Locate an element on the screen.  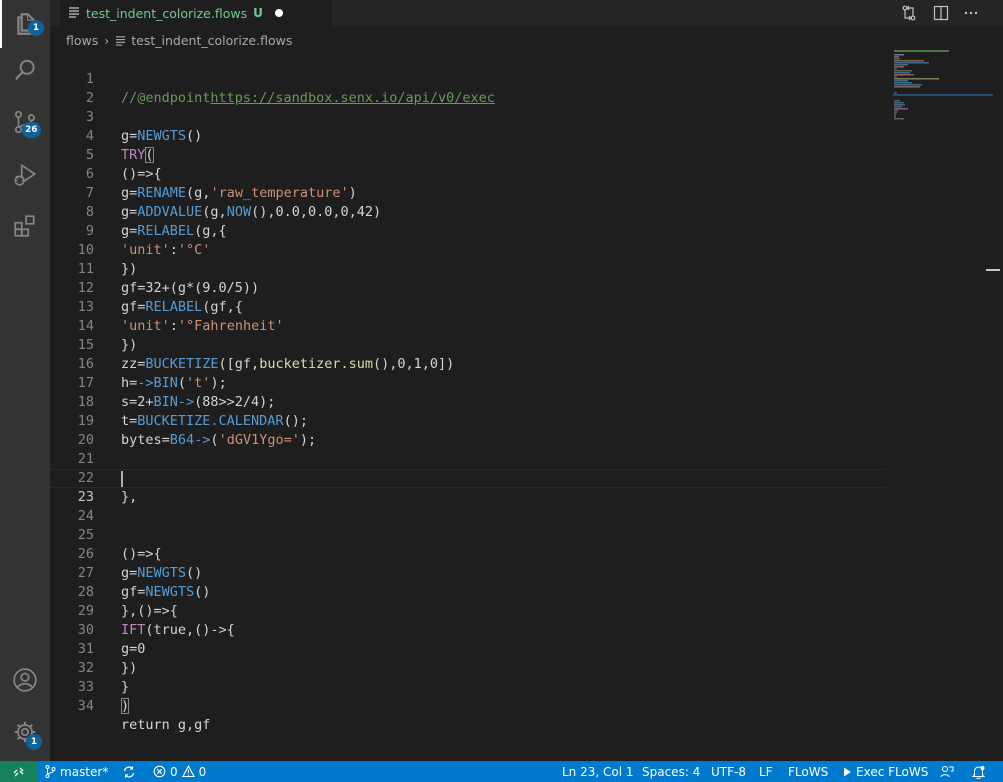
code-line: 22 }, is located at coordinates (468, 477).